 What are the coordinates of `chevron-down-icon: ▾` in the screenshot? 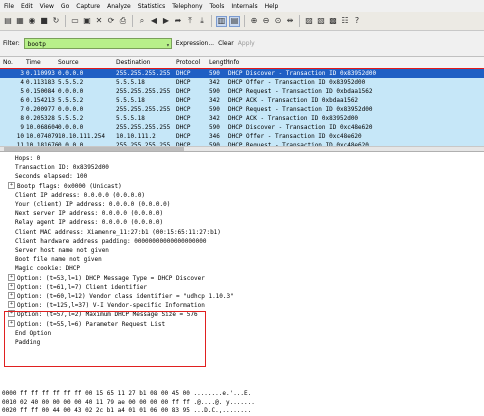 It's located at (168, 45).